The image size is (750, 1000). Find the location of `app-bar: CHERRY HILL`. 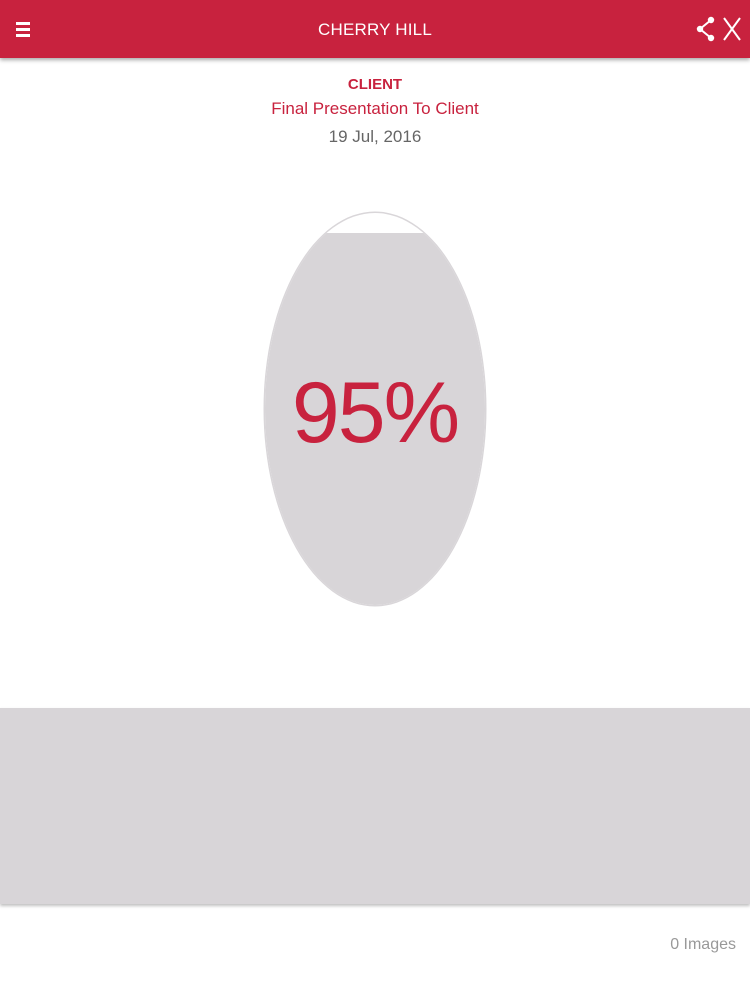

app-bar: CHERRY HILL is located at coordinates (375, 29).